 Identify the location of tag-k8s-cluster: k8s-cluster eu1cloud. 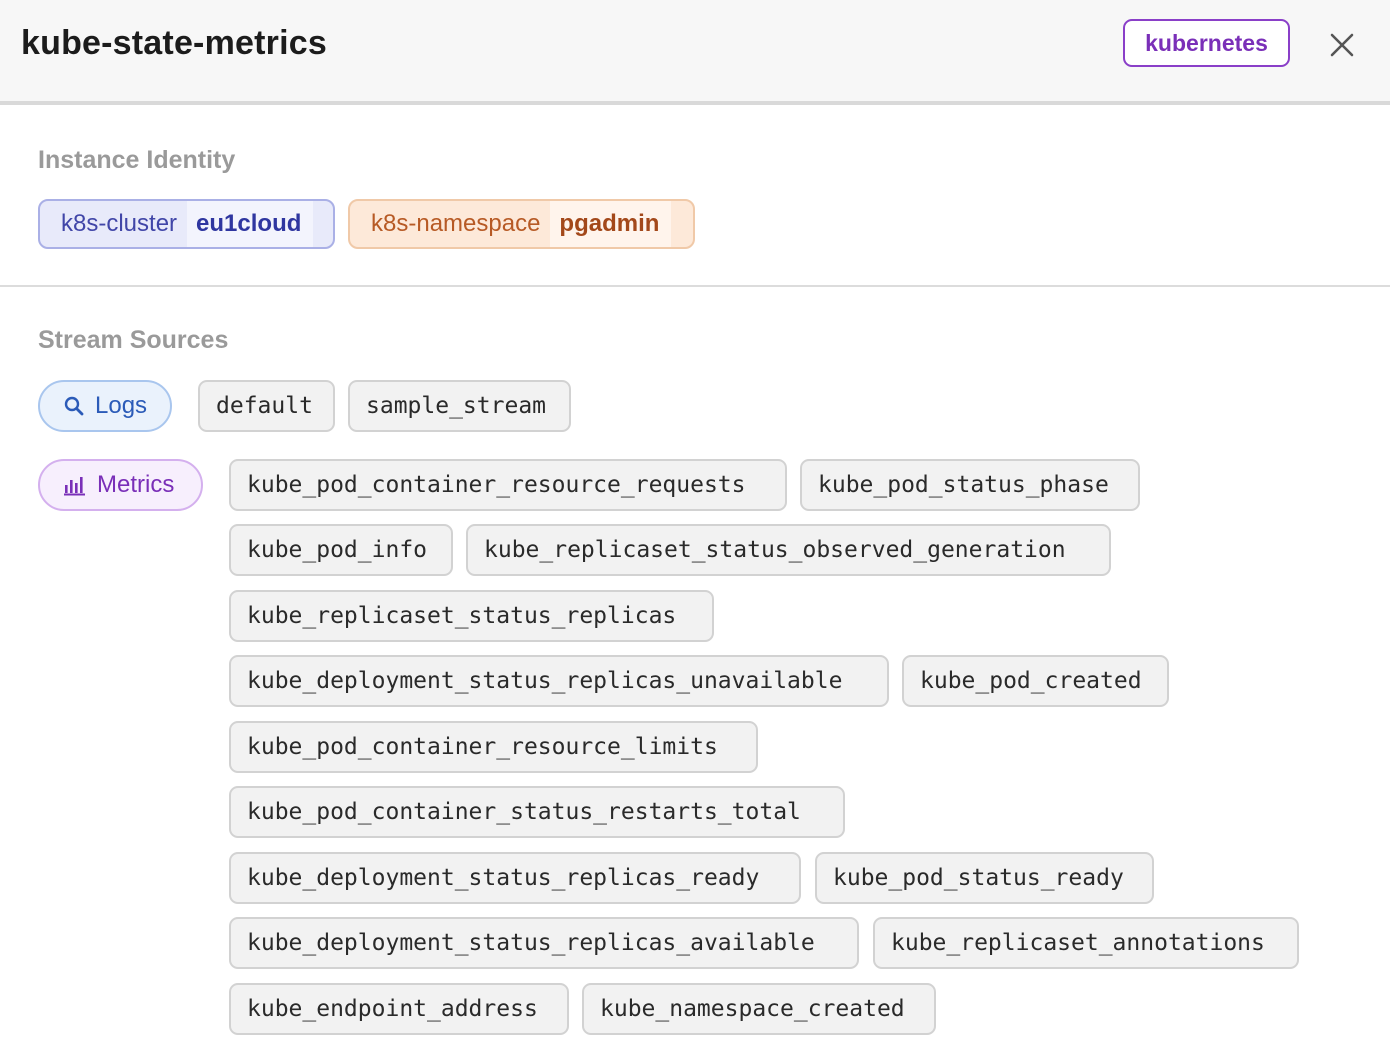
(186, 224).